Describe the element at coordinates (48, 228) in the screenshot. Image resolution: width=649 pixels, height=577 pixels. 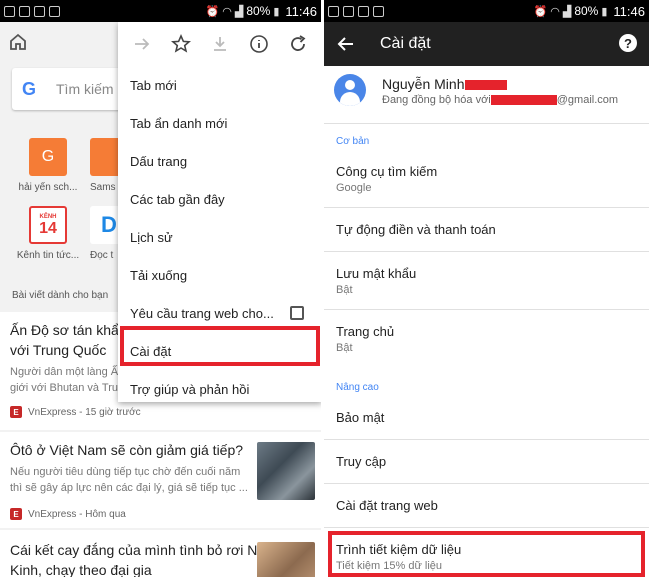
I see `logo-number: 14` at that location.